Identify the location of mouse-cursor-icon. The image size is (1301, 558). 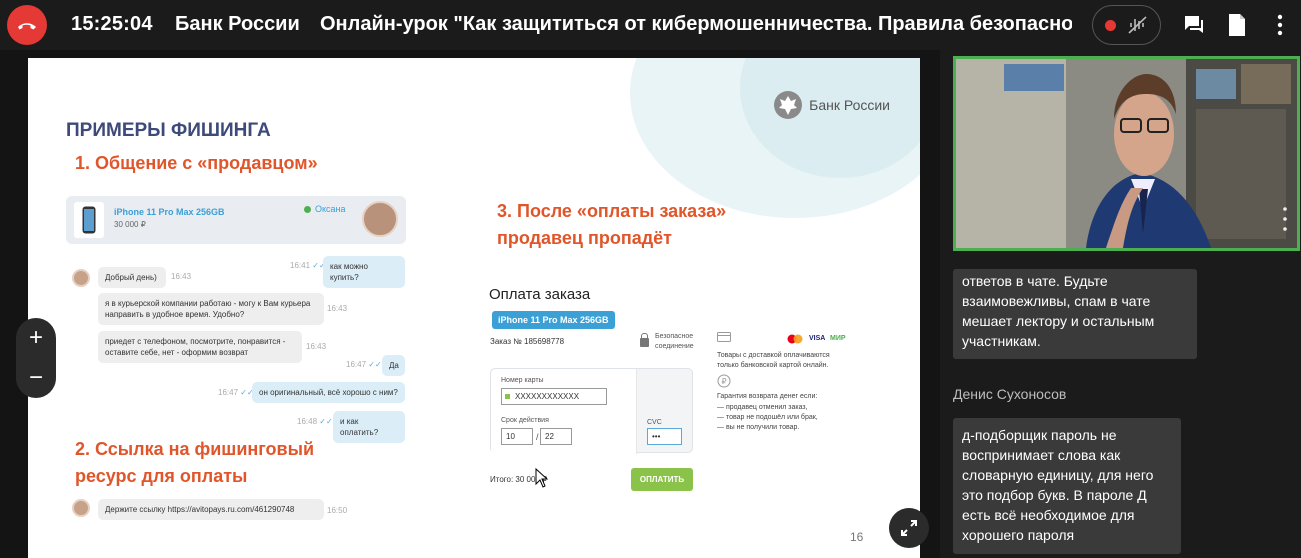
(542, 478).